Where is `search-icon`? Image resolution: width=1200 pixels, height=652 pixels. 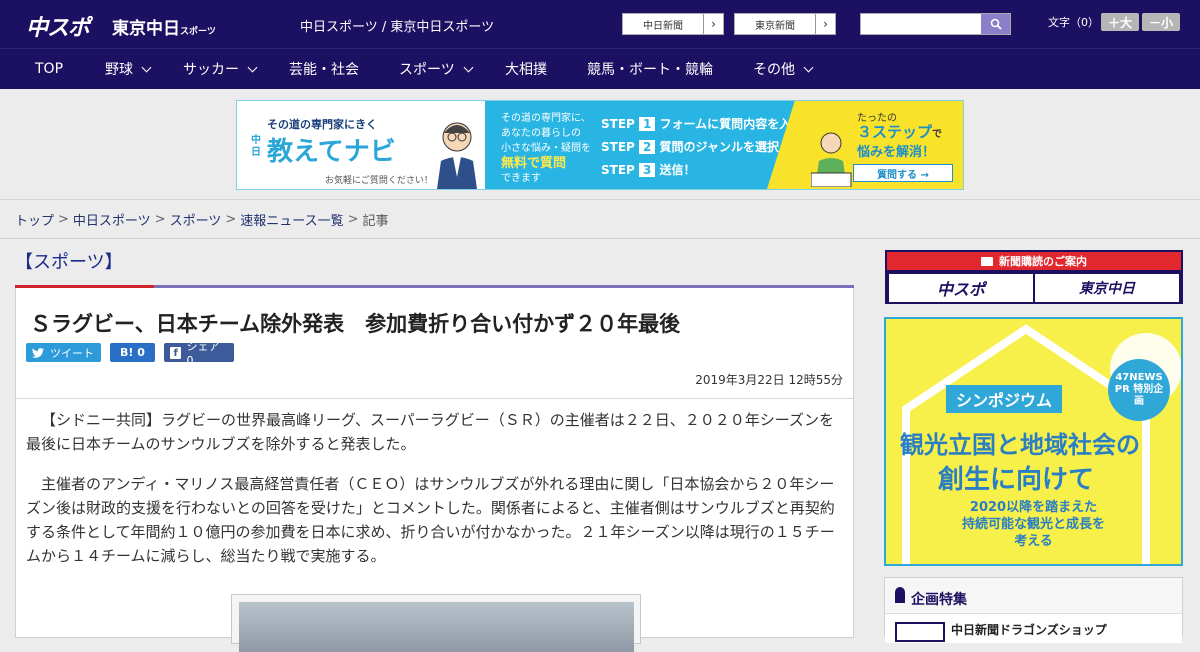 search-icon is located at coordinates (996, 24).